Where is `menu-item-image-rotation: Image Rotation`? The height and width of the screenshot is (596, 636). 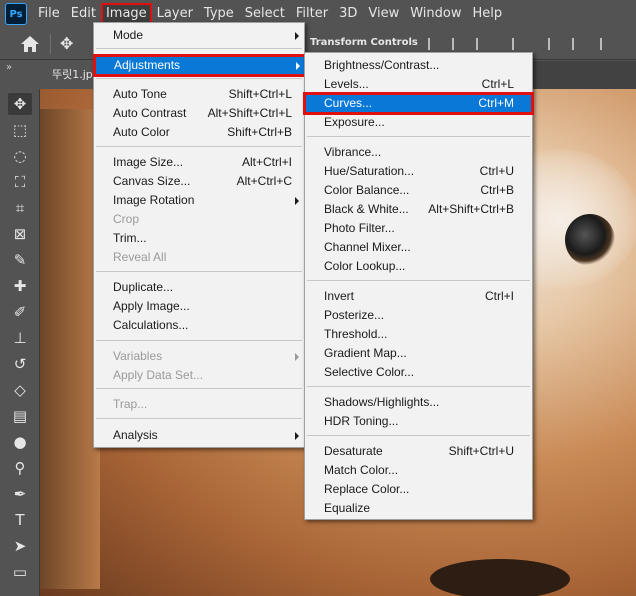
menu-item-image-rotation: Image Rotation is located at coordinates (199, 200).